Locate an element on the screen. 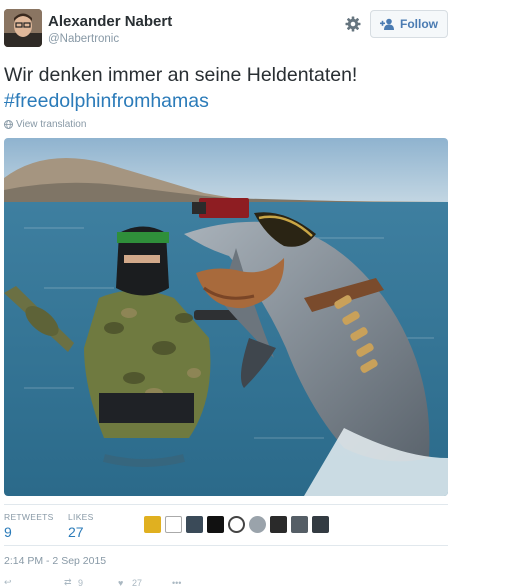 Image resolution: width=529 pixels, height=588 pixels. tweet-body: Wir denken immer an seine Heldentaten! is located at coordinates (181, 75).